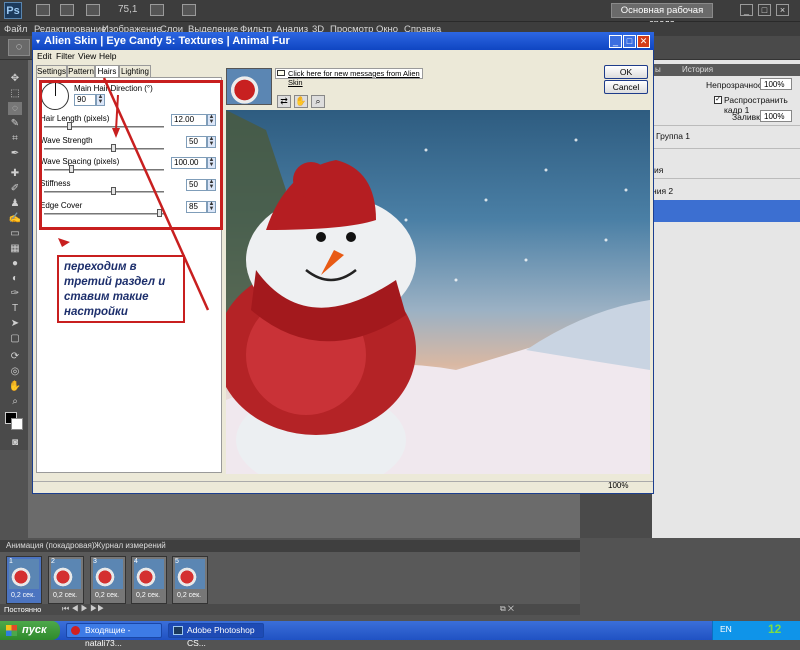 The width and height of the screenshot is (800, 650). Describe the element at coordinates (83, 609) in the screenshot. I see `playback-controls-icon: ⏮ ◀ ▶ ▶▶` at that location.